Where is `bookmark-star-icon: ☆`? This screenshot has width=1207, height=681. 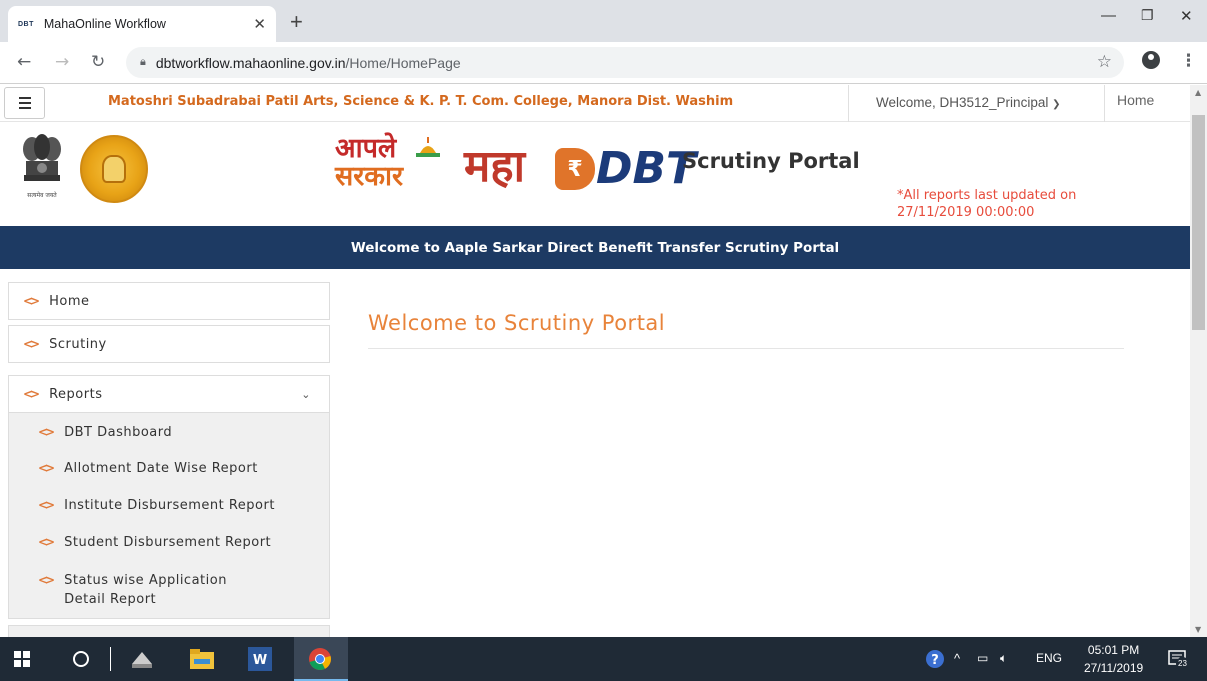 bookmark-star-icon: ☆ is located at coordinates (1104, 62).